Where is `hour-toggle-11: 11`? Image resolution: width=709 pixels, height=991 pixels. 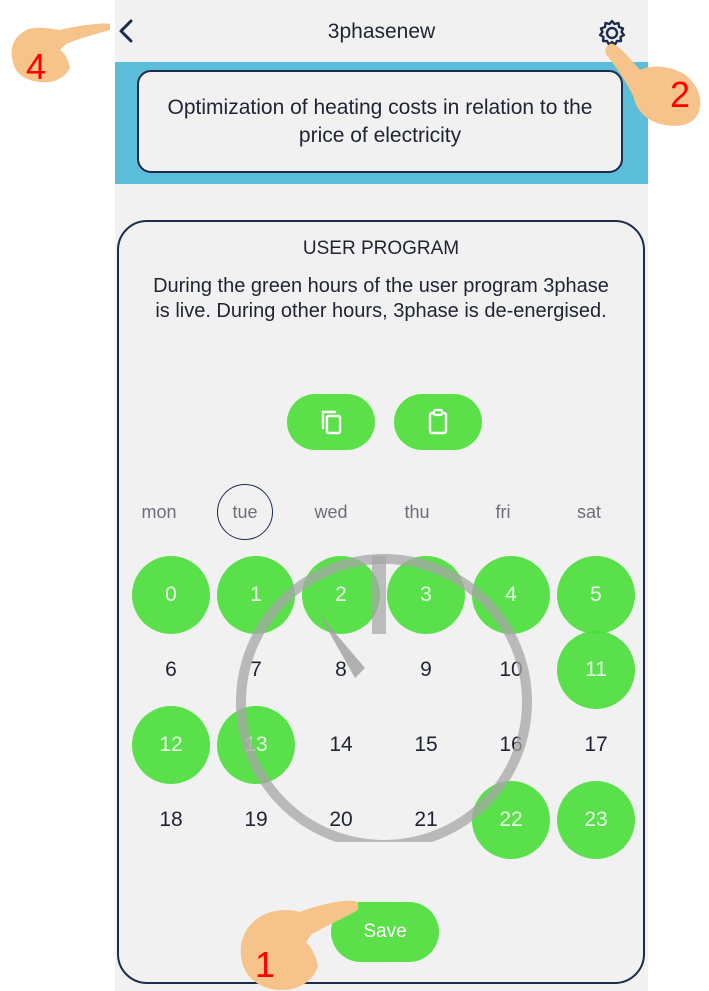 hour-toggle-11: 11 is located at coordinates (596, 670).